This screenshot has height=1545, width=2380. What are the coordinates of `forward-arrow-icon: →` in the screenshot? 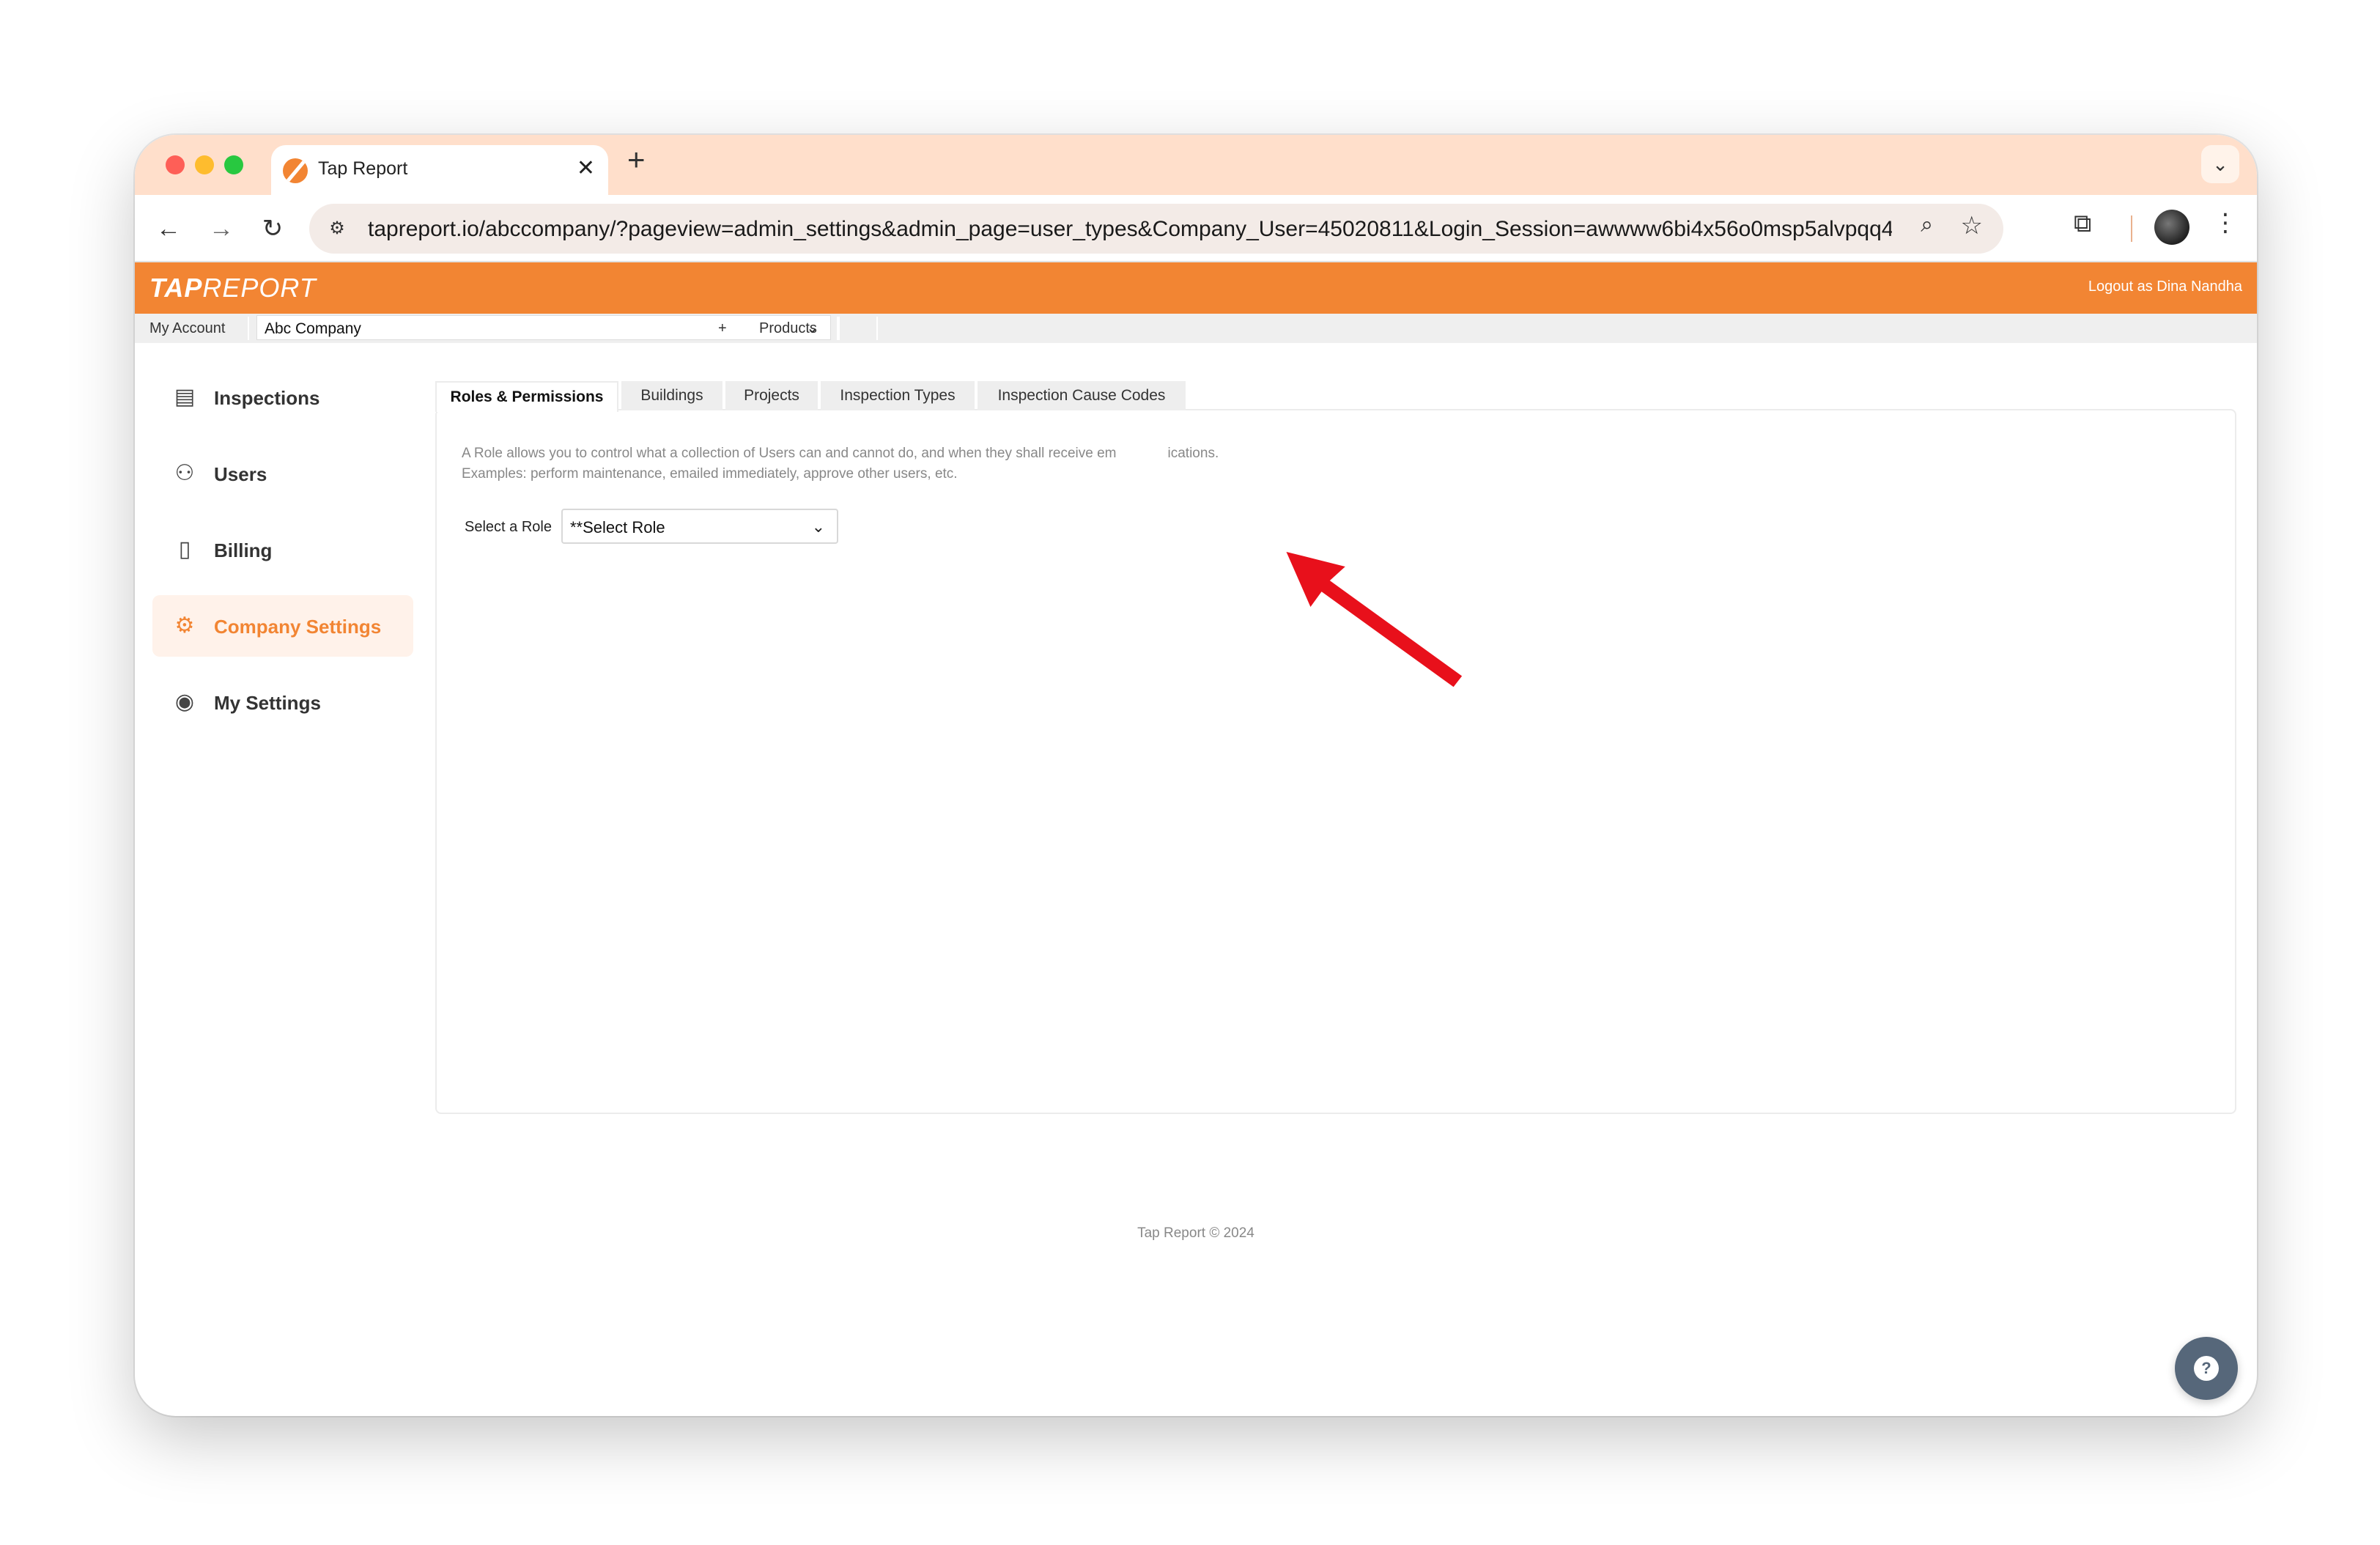 It's located at (221, 228).